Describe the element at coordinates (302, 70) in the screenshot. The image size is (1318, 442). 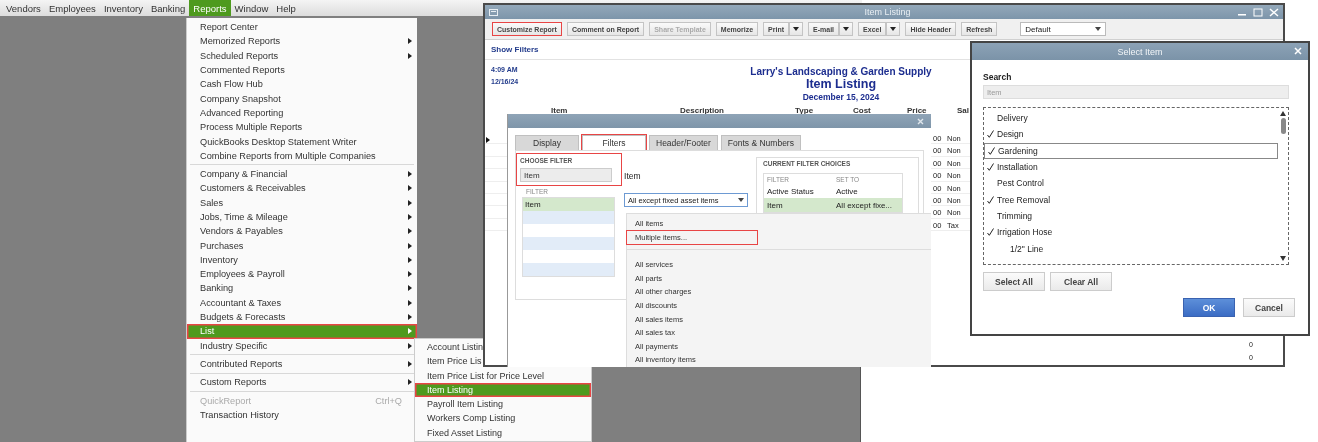
I see `menu-item: Commented Reports` at that location.